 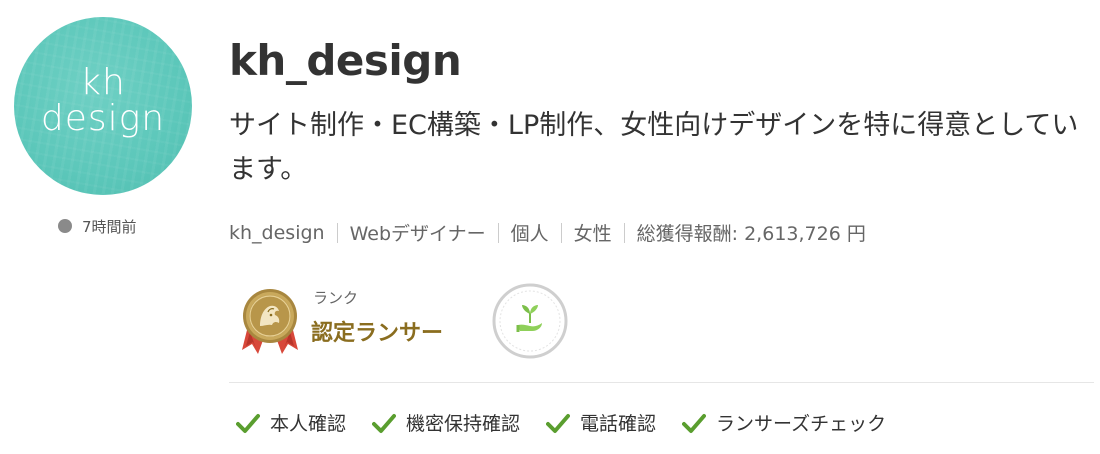 What do you see at coordinates (463, 424) in the screenshot?
I see `verification-label: 機密保持確認` at bounding box center [463, 424].